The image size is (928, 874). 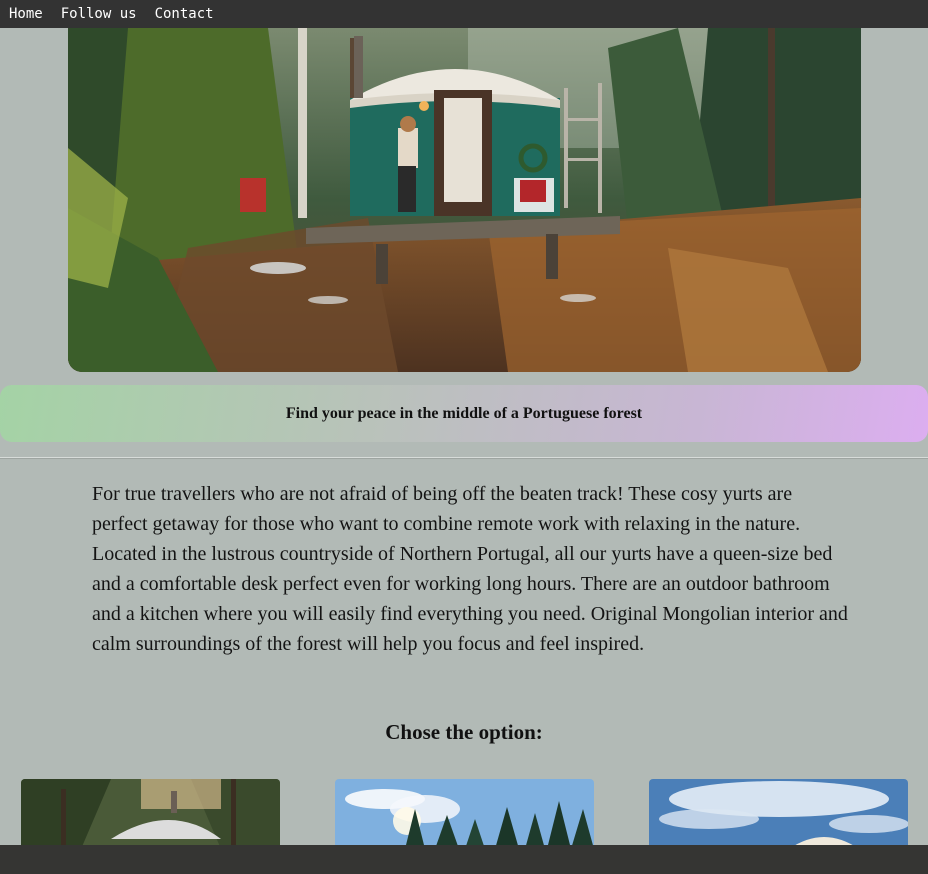 I want to click on options-heading: Chose the option:, so click(x=464, y=732).